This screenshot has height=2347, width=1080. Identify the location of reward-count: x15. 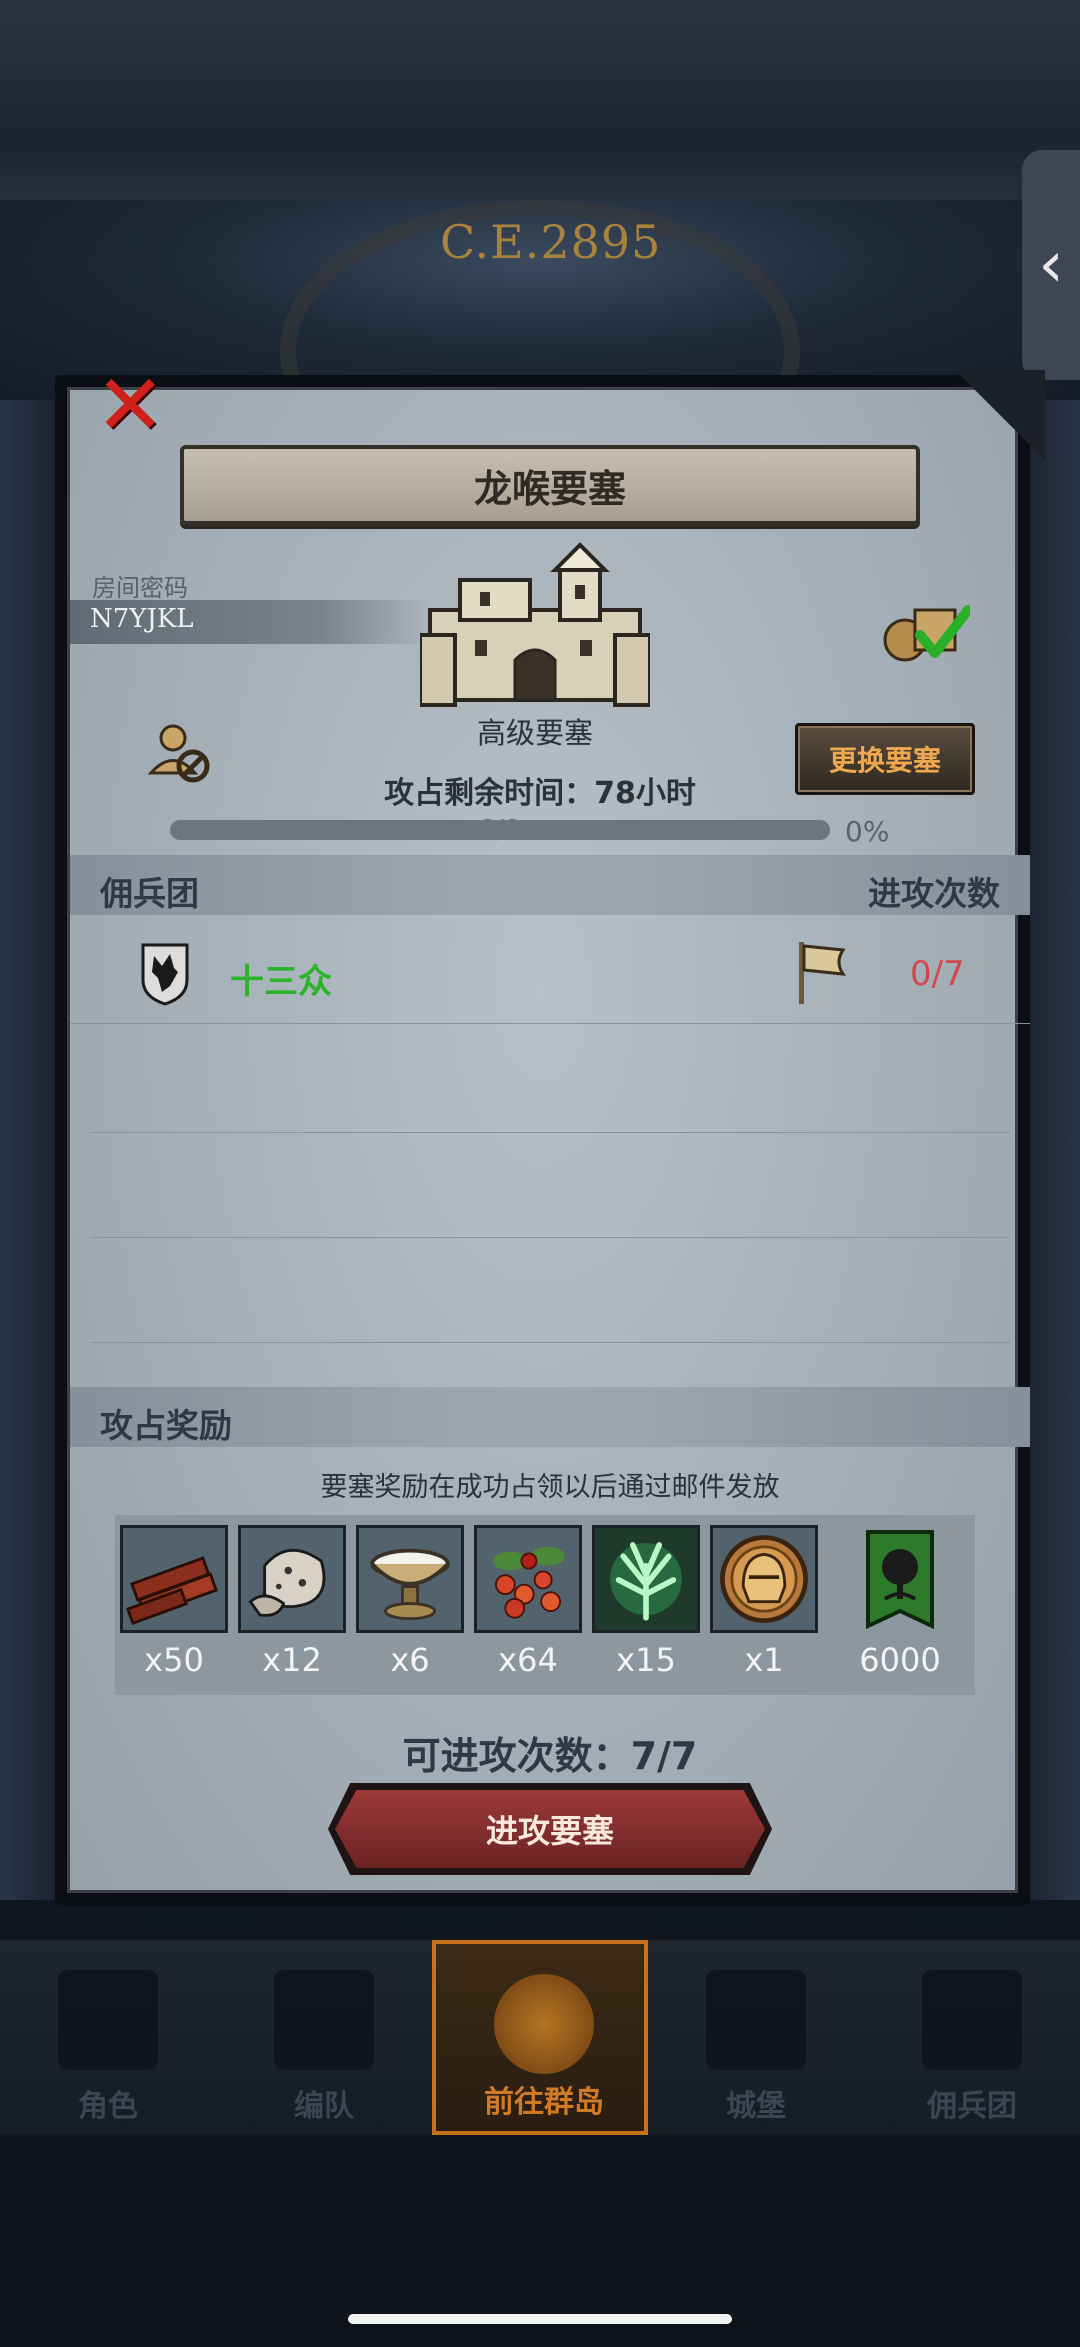
(646, 1660).